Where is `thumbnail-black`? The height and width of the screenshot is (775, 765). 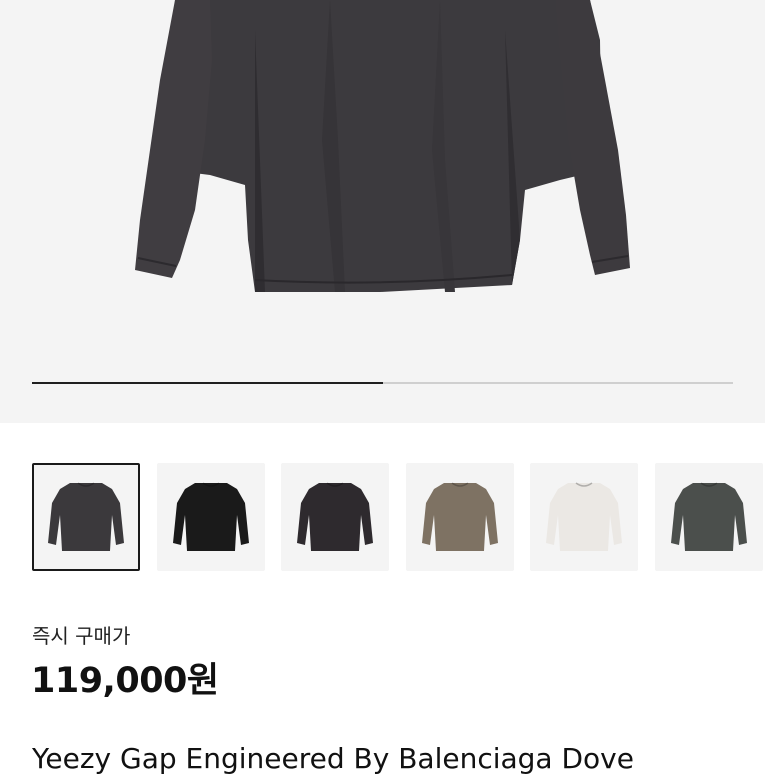 thumbnail-black is located at coordinates (210, 517).